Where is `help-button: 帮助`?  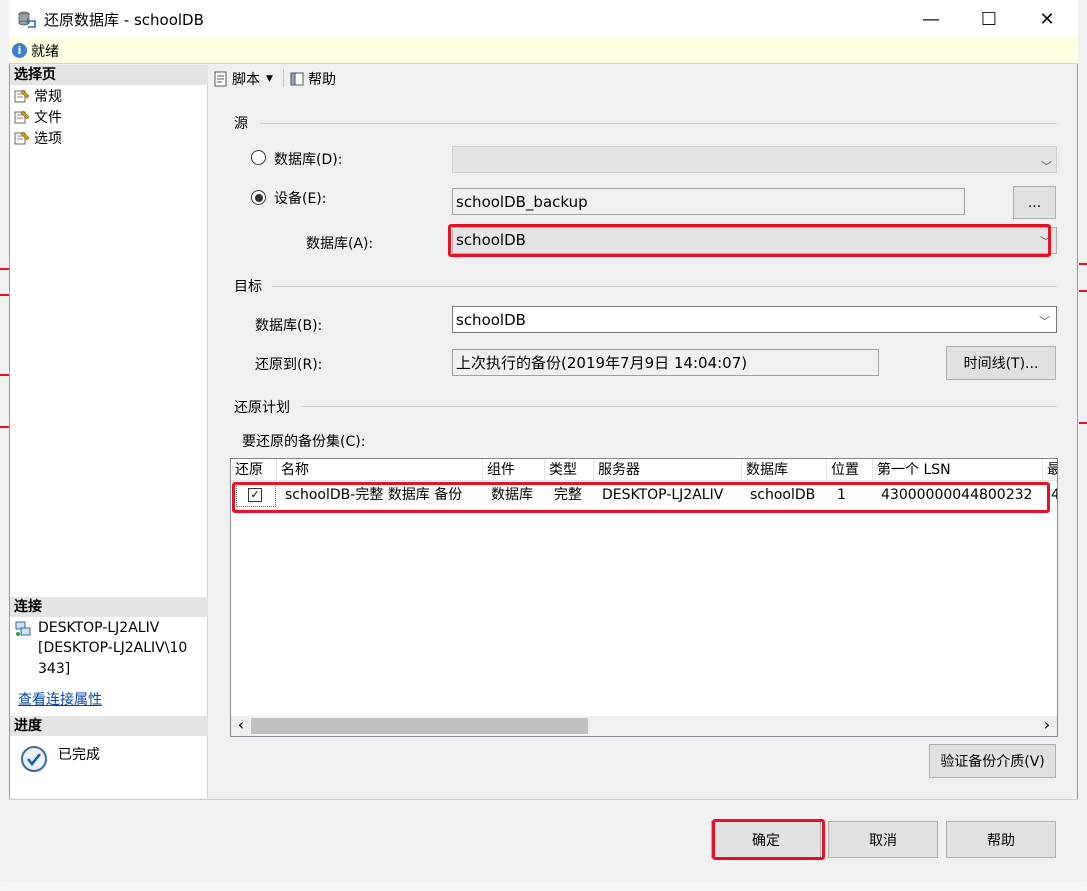 help-button: 帮助 is located at coordinates (1001, 839).